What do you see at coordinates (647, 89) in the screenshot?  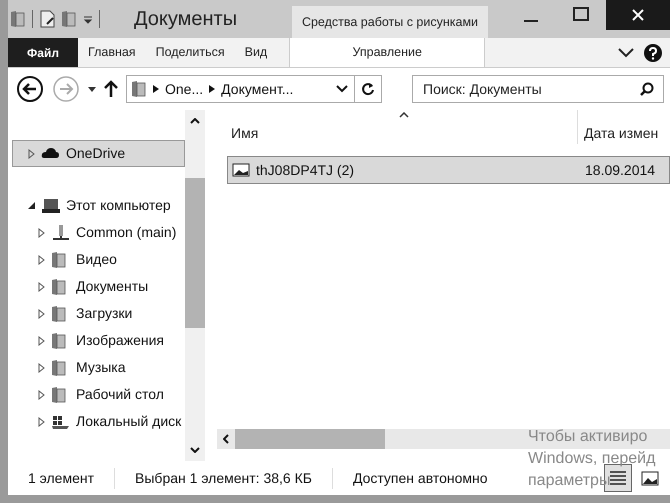 I see `search-icon` at bounding box center [647, 89].